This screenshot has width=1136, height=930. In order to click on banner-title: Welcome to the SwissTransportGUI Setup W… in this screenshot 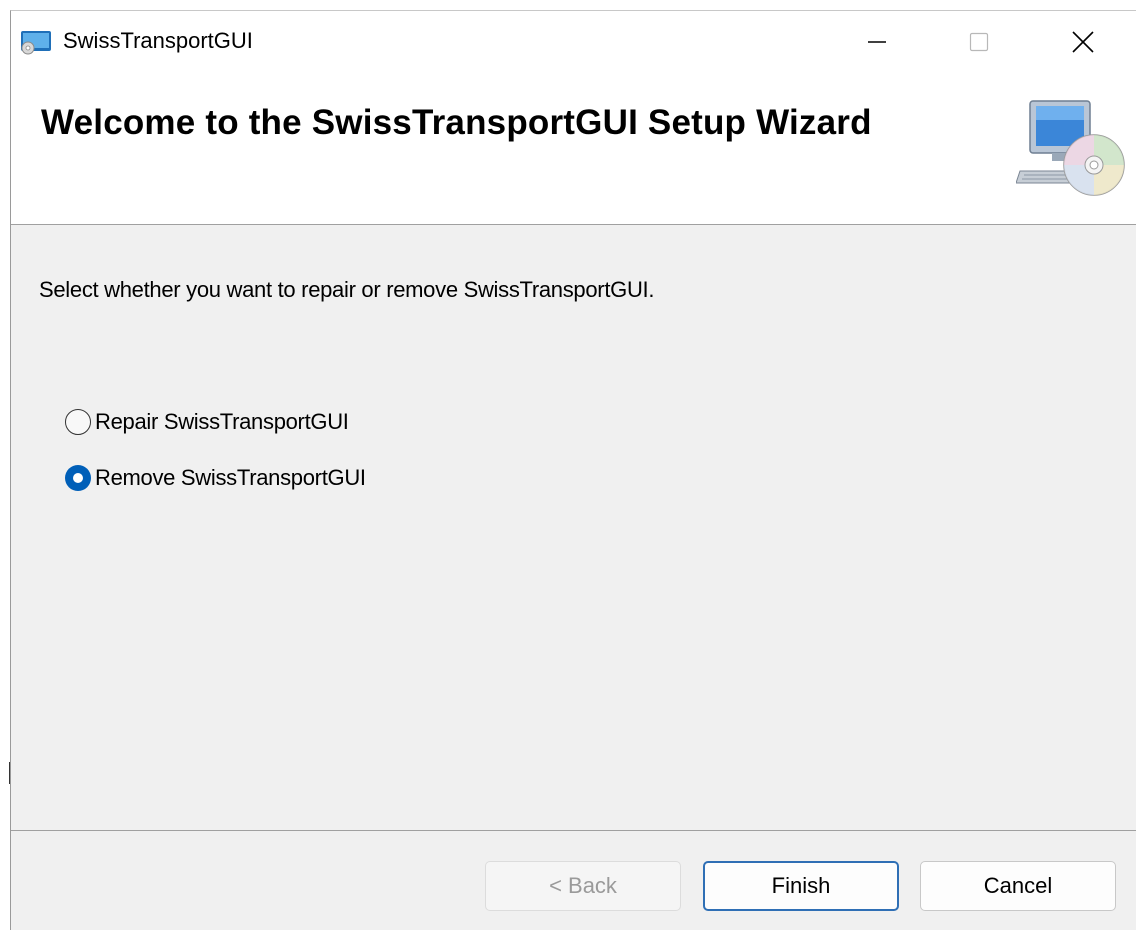, I will do `click(456, 122)`.